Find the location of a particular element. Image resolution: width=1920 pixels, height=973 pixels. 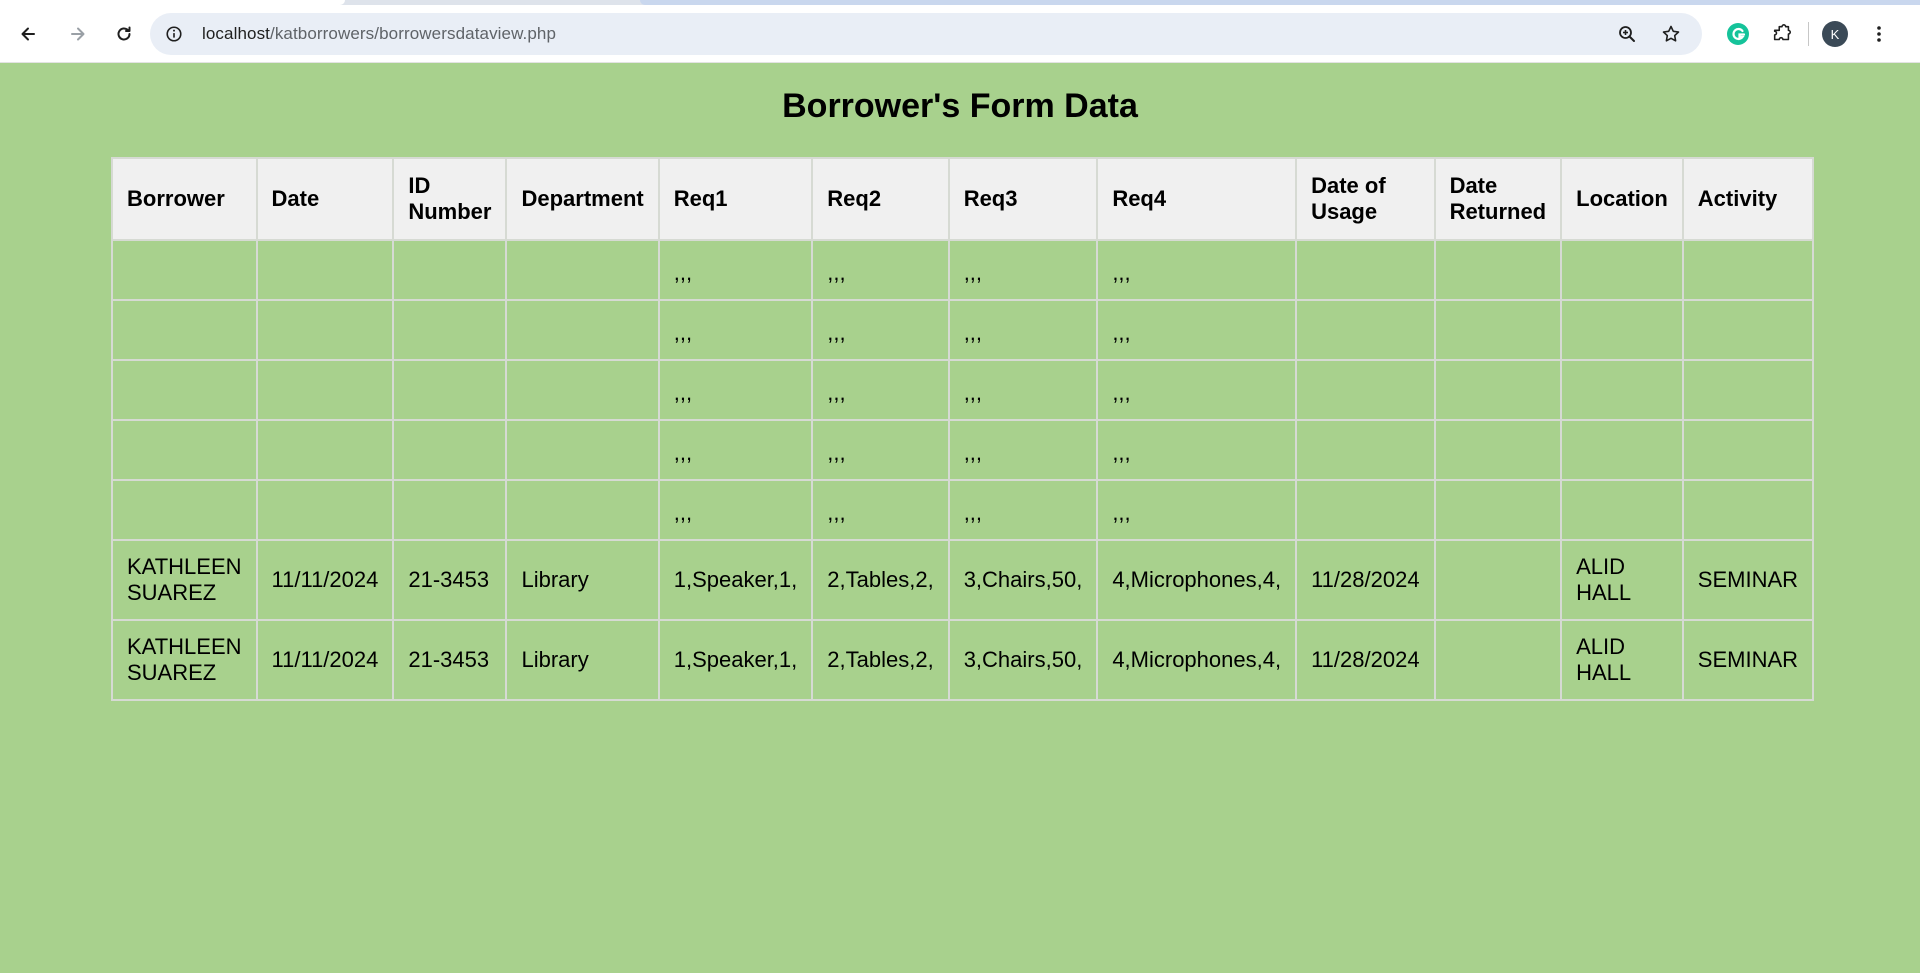

cell-location: ALID HALL is located at coordinates (1622, 660).